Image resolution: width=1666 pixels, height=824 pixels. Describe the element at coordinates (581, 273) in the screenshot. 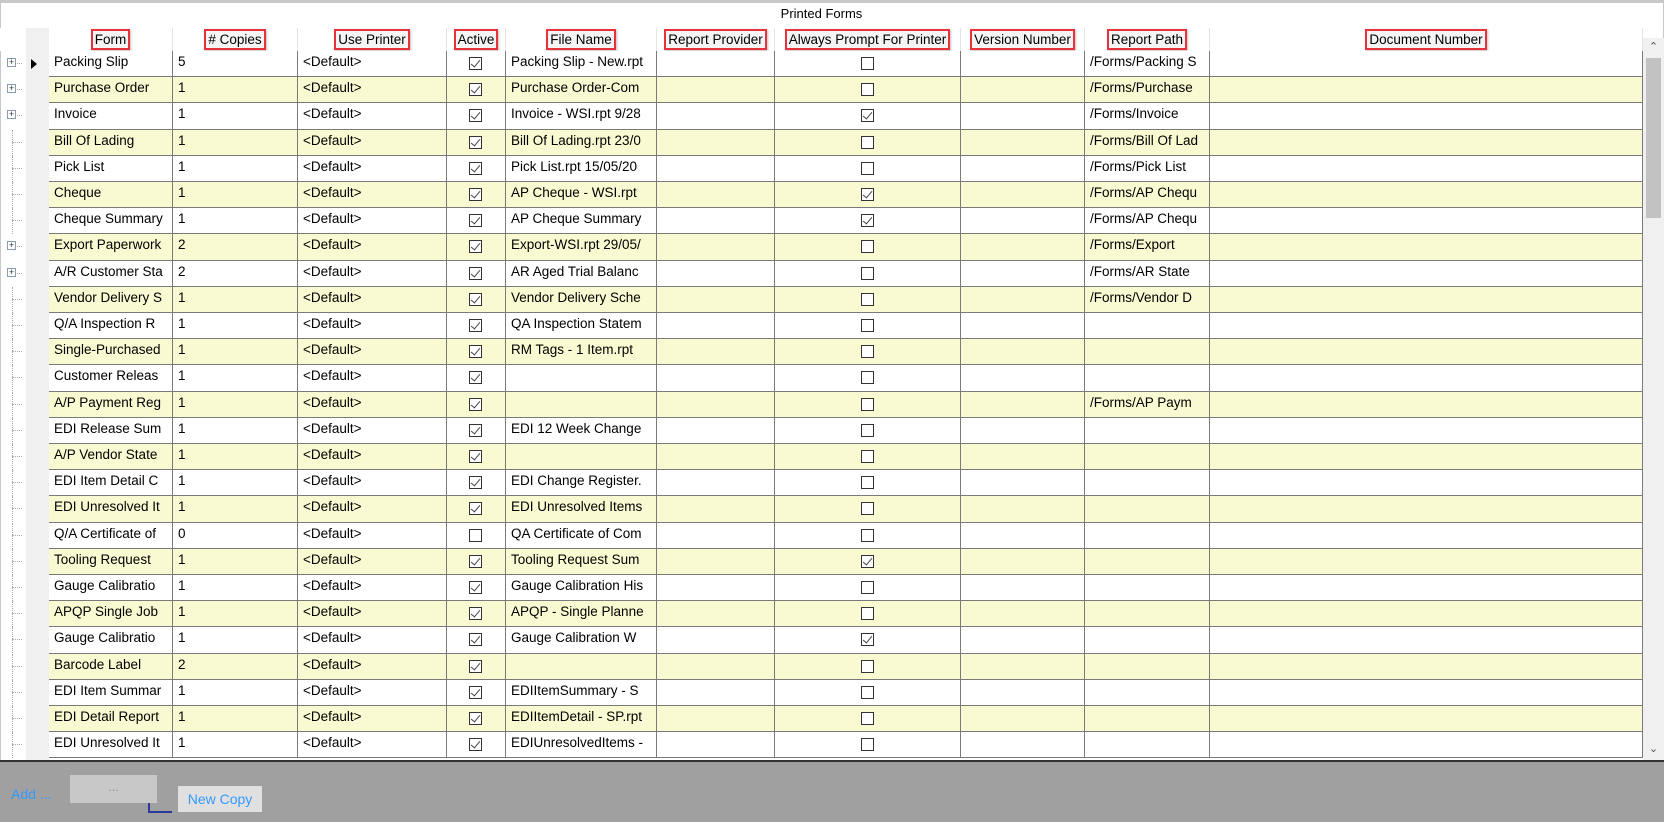

I see `cell-file-name: AR Aged Trial Balanc` at that location.